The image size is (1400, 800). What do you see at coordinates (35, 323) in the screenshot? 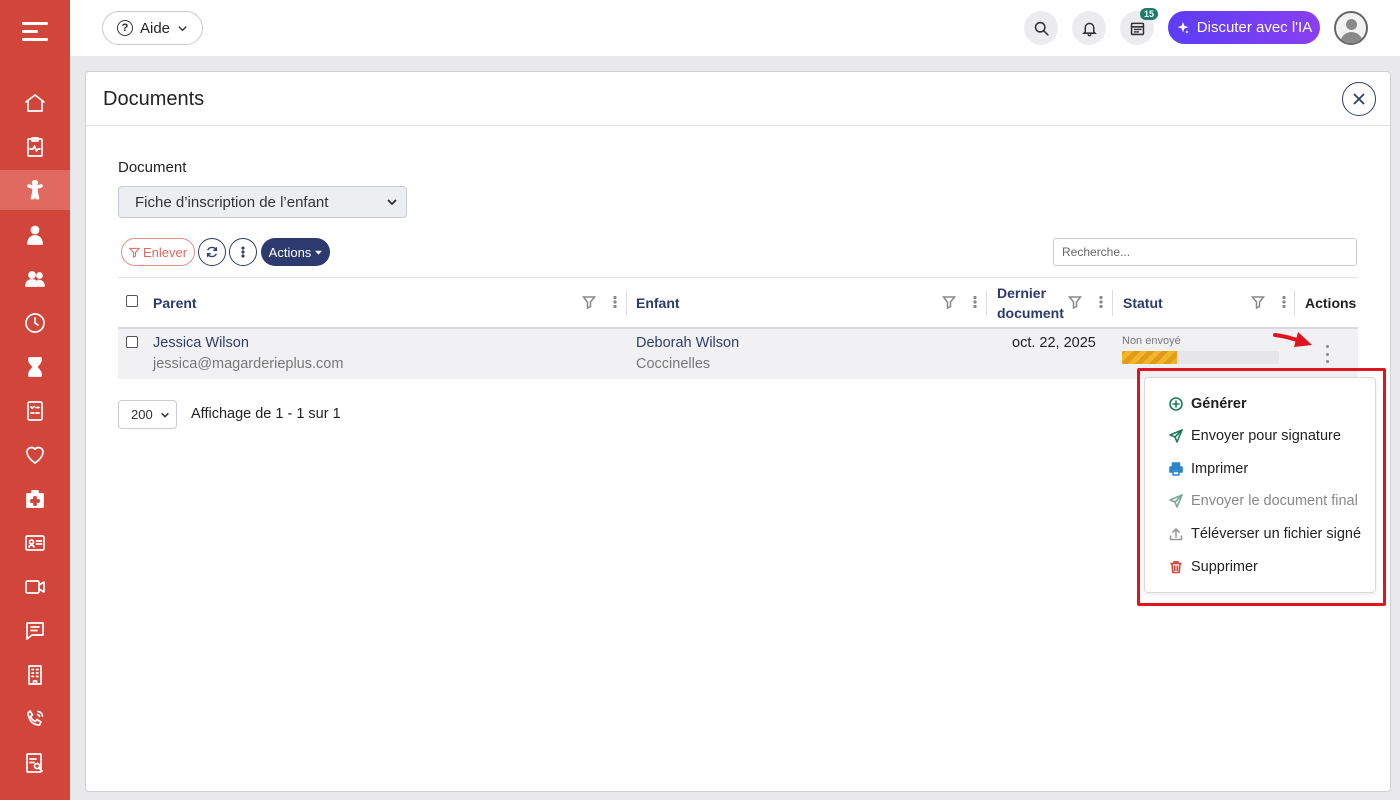
I see `clock-icon` at bounding box center [35, 323].